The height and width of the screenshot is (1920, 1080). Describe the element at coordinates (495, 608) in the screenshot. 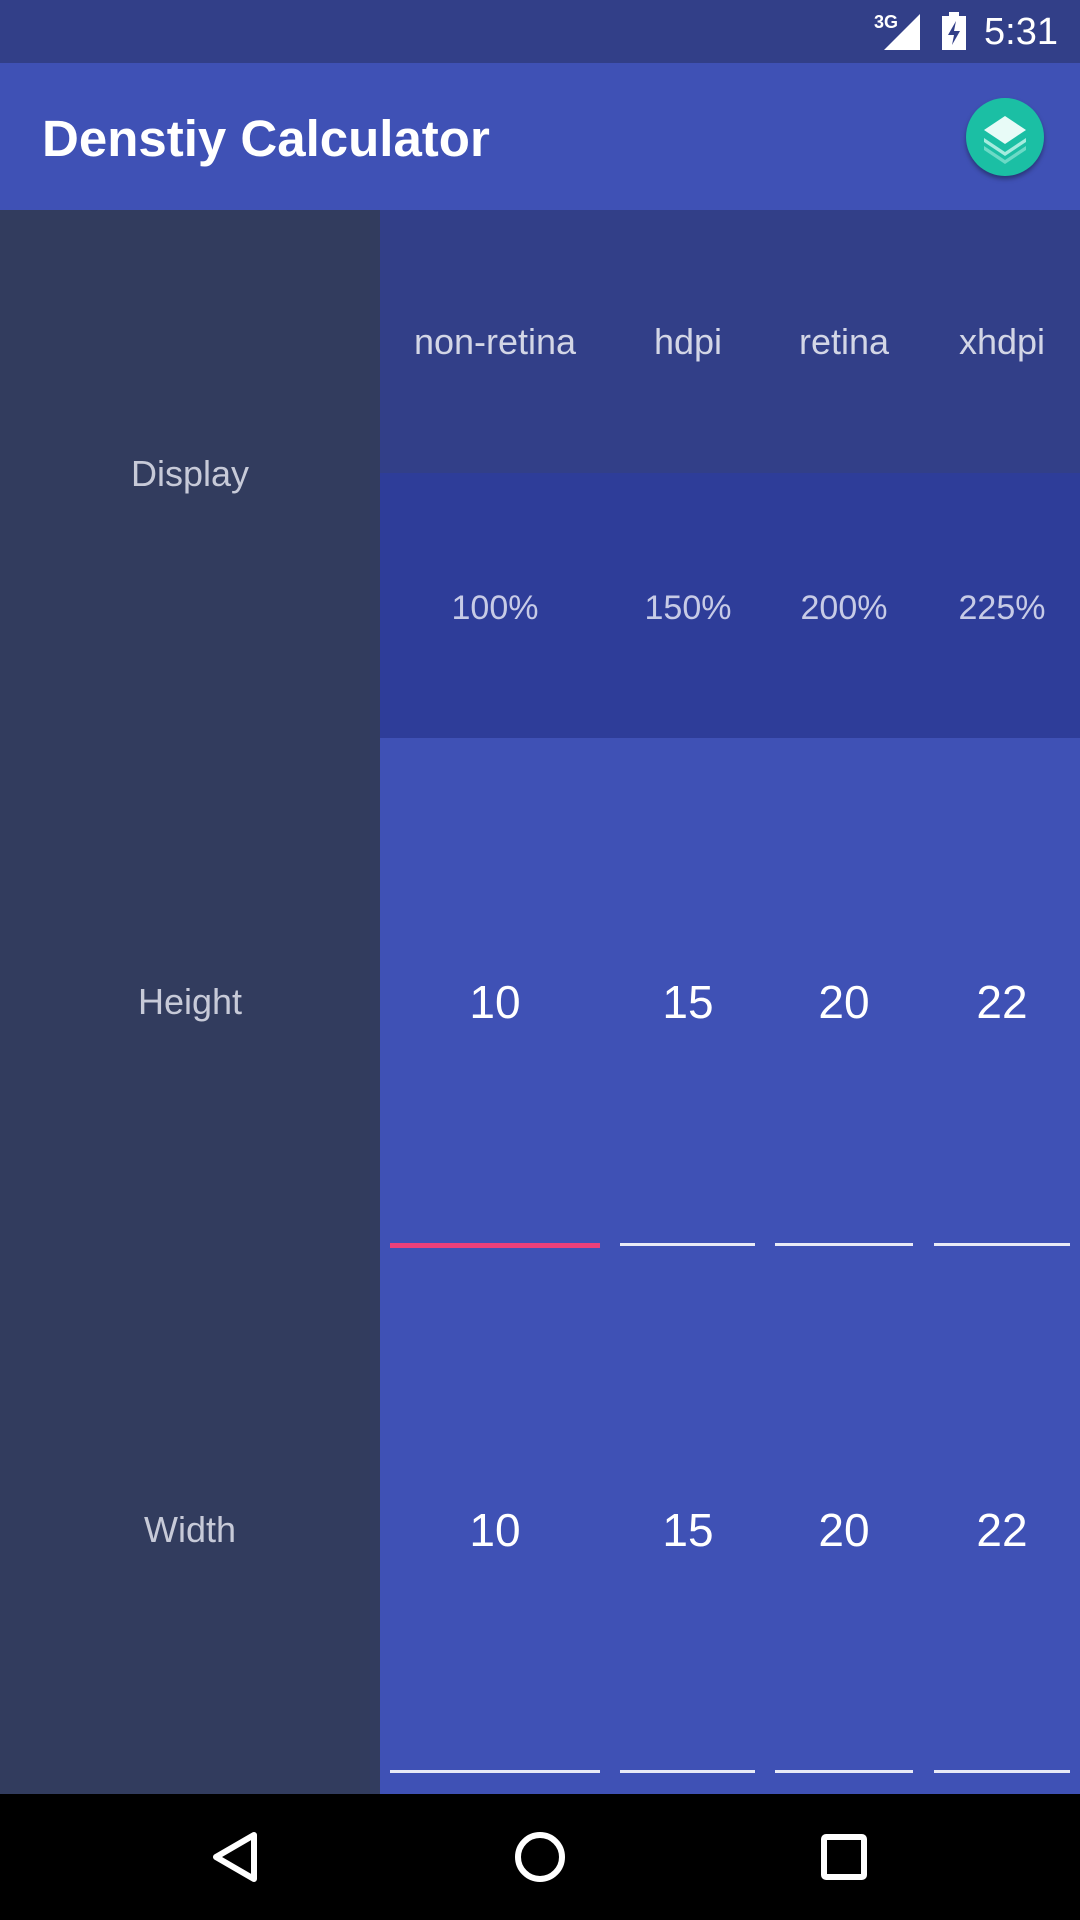

I see `display-scale-non-retina: 100%` at that location.